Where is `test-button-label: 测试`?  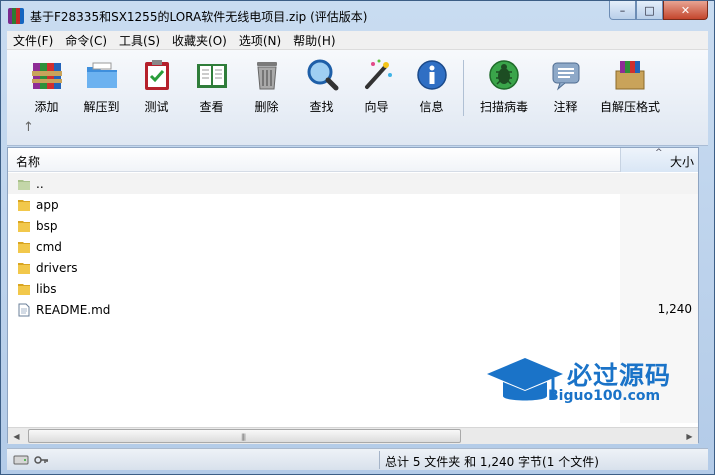
test-button-label: 测试 is located at coordinates (156, 107).